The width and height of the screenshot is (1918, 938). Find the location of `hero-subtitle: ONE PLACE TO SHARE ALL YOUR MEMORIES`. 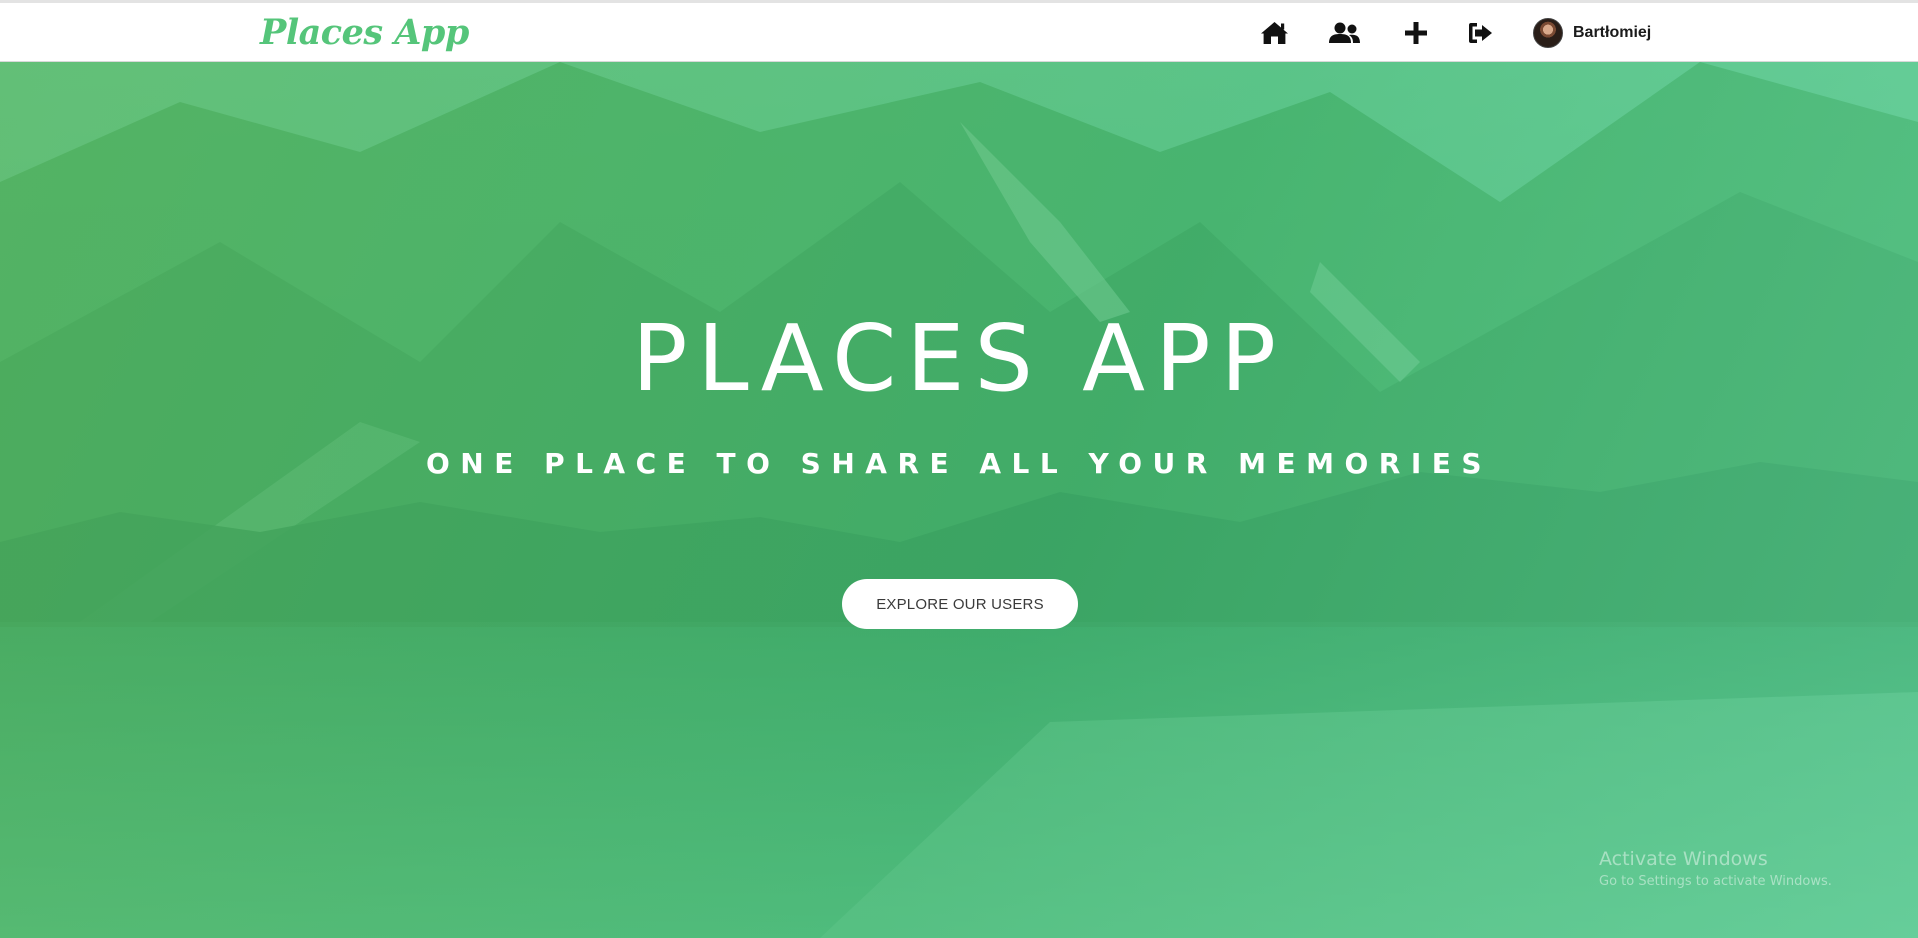

hero-subtitle: ONE PLACE TO SHARE ALL YOUR MEMORIES is located at coordinates (959, 463).